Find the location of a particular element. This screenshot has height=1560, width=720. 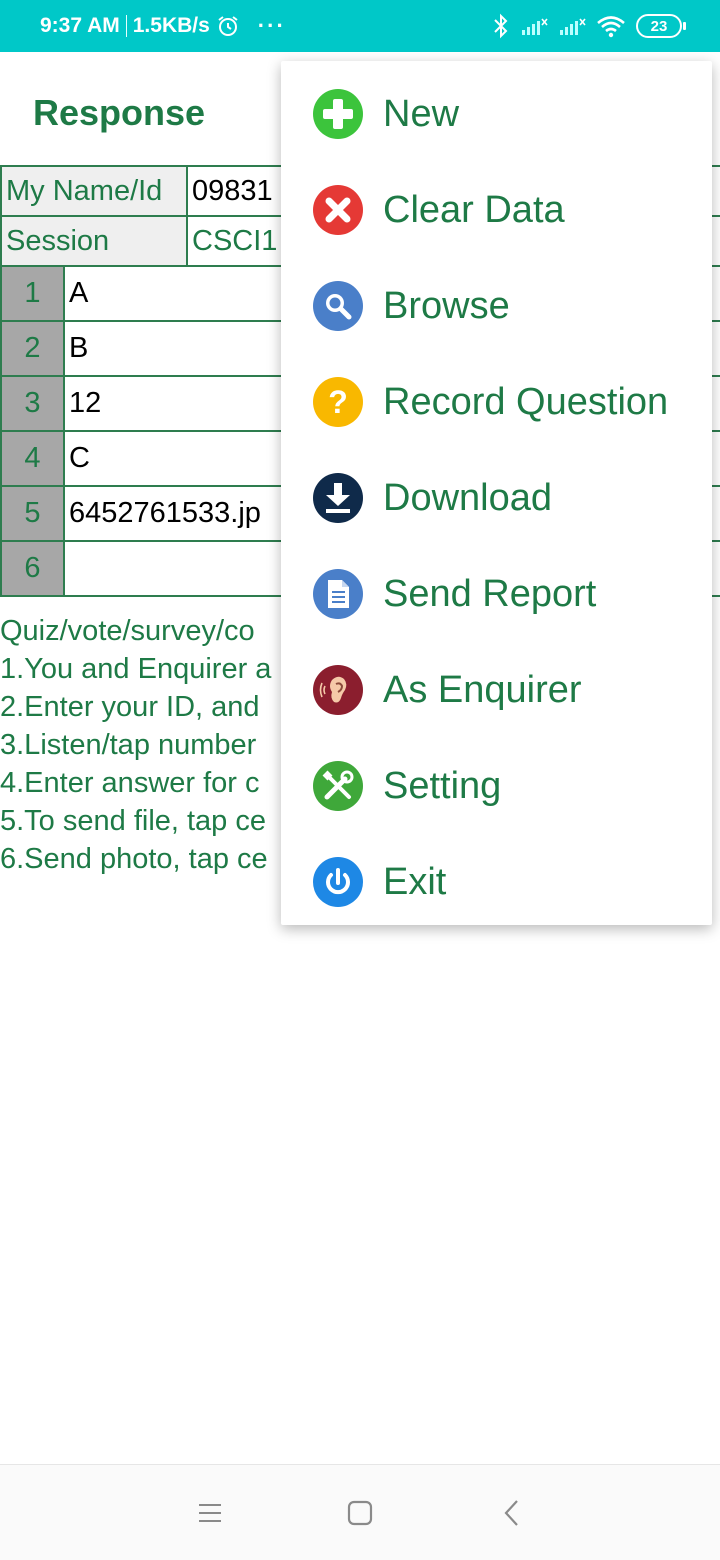

ear-icon is located at coordinates (338, 690).